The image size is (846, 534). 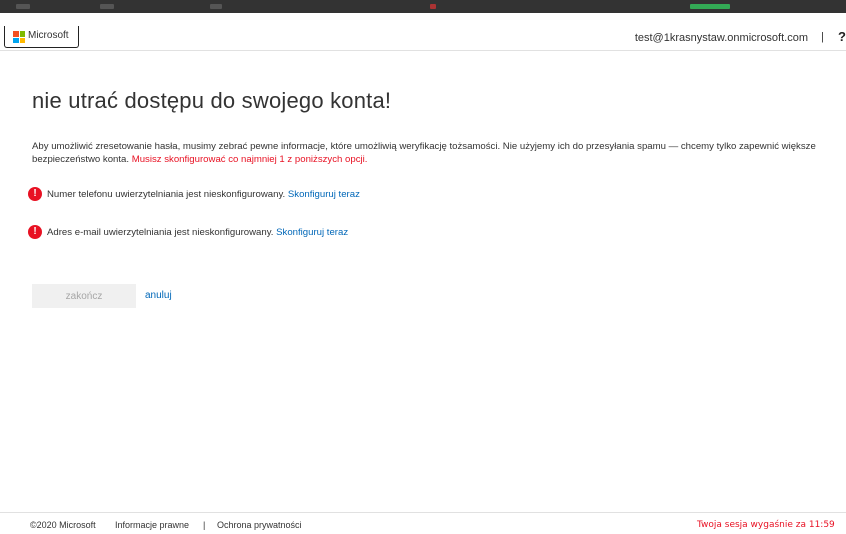 What do you see at coordinates (721, 38) in the screenshot?
I see `user-email: test@1krasnystaw.onmicrosoft.com` at bounding box center [721, 38].